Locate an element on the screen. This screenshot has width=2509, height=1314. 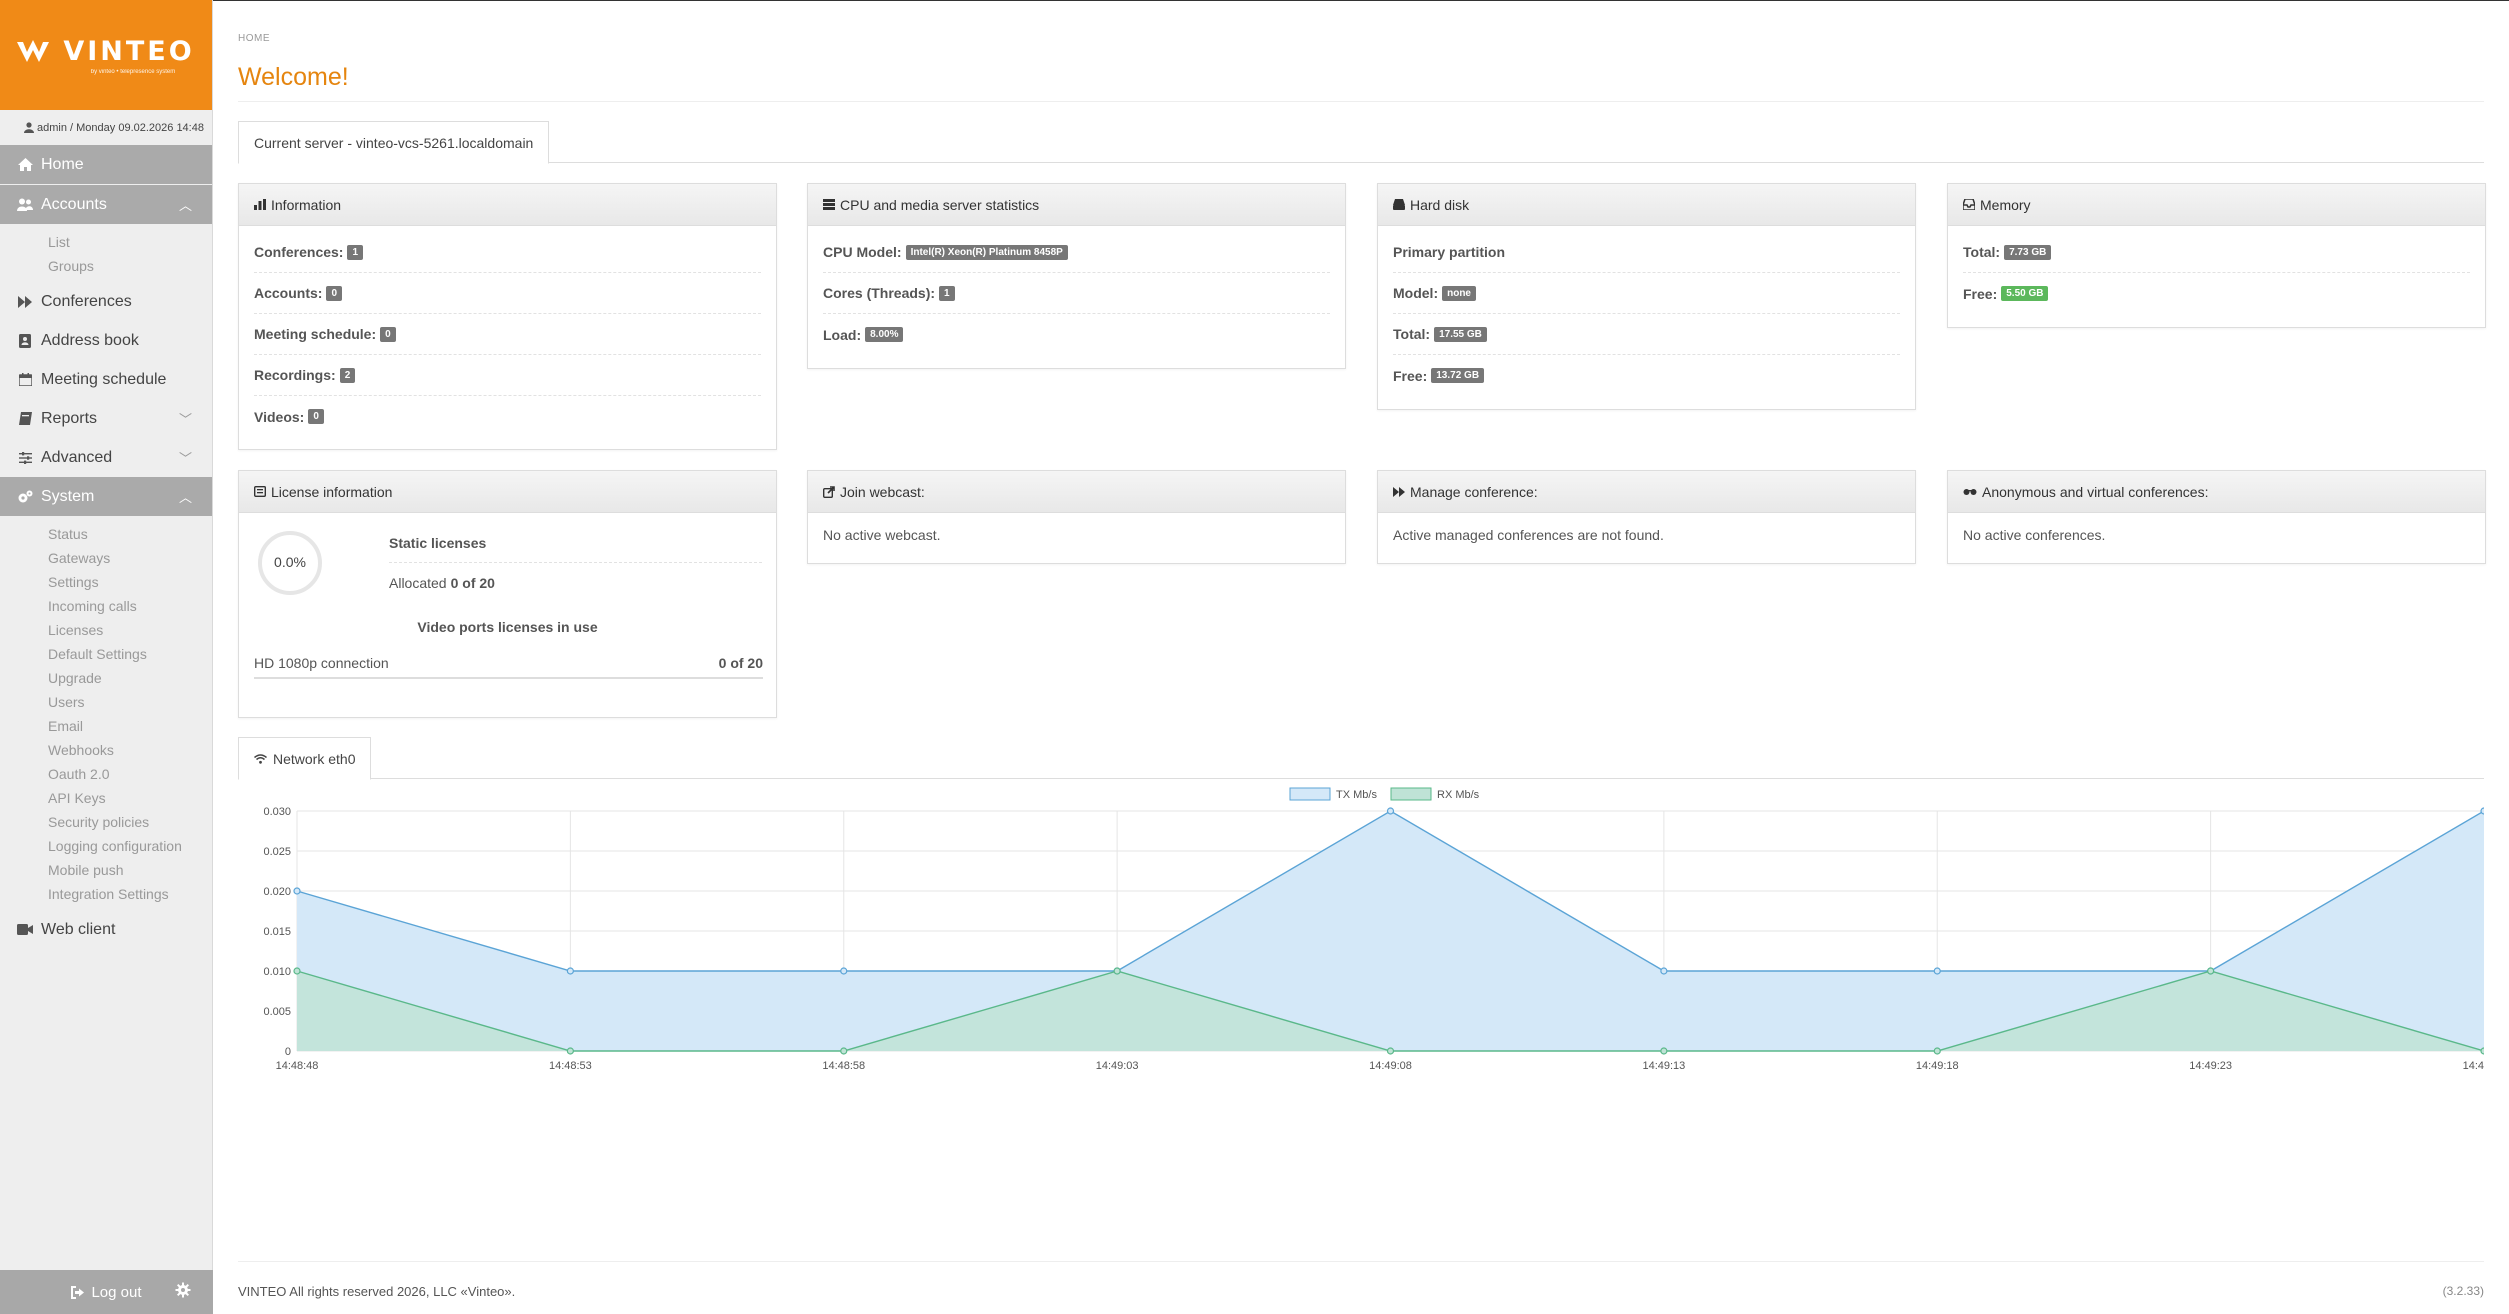
y-tick-label: 0 is located at coordinates (288, 1052).